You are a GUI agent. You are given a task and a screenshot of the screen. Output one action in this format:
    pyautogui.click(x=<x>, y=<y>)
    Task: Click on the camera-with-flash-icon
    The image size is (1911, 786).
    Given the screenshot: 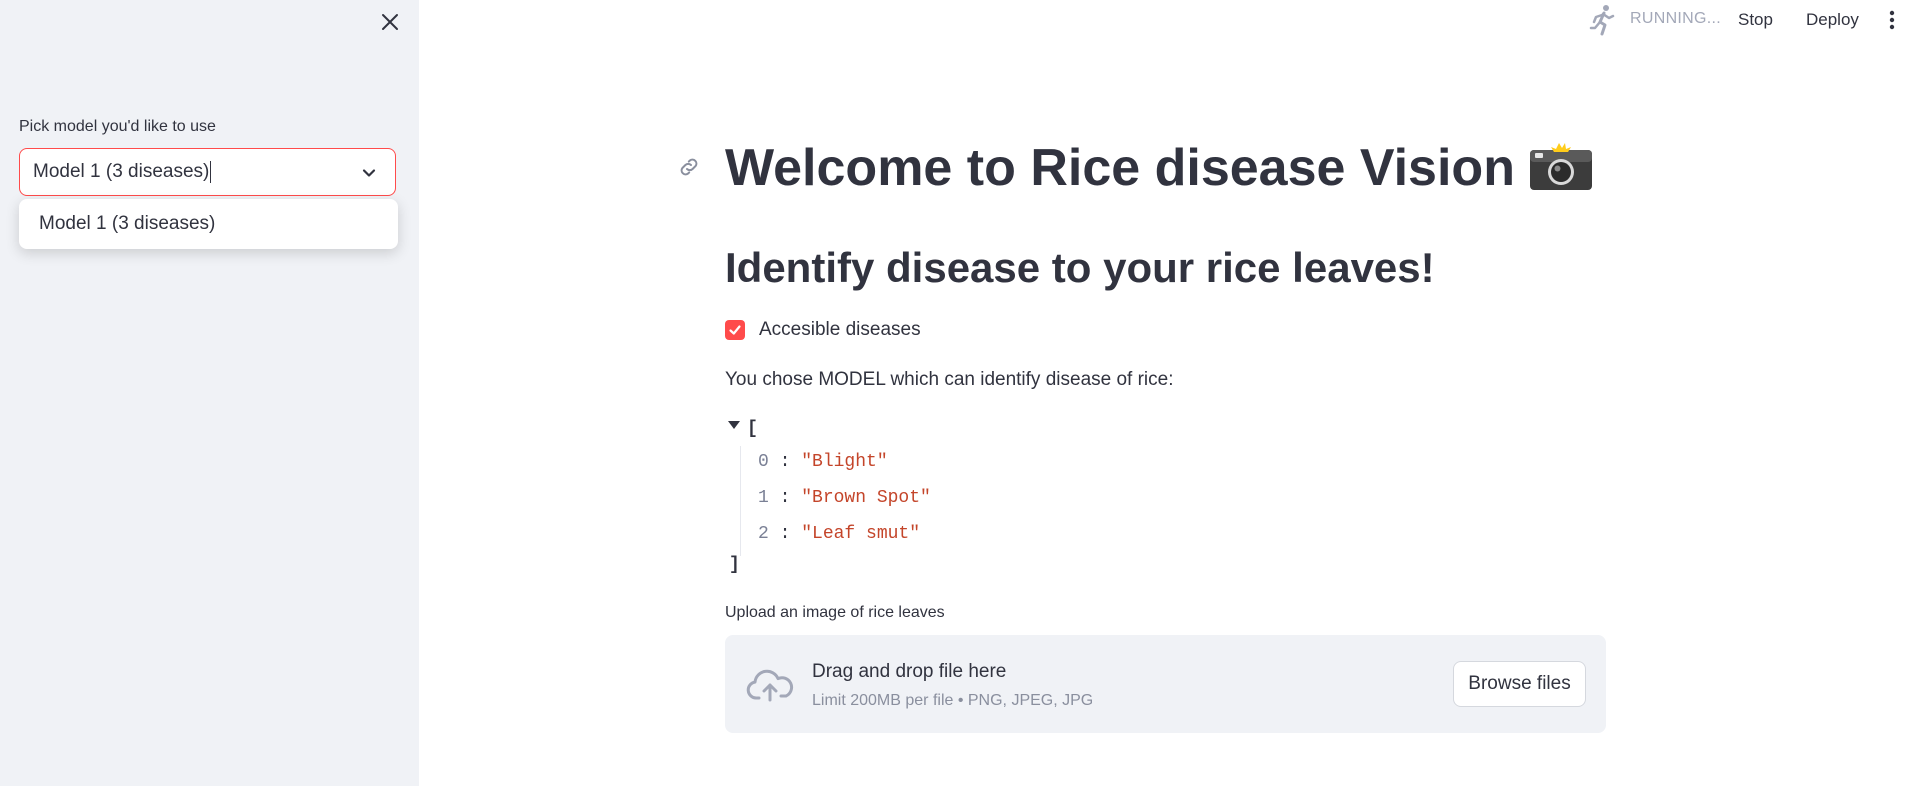 What is the action you would take?
    pyautogui.click(x=1560, y=167)
    